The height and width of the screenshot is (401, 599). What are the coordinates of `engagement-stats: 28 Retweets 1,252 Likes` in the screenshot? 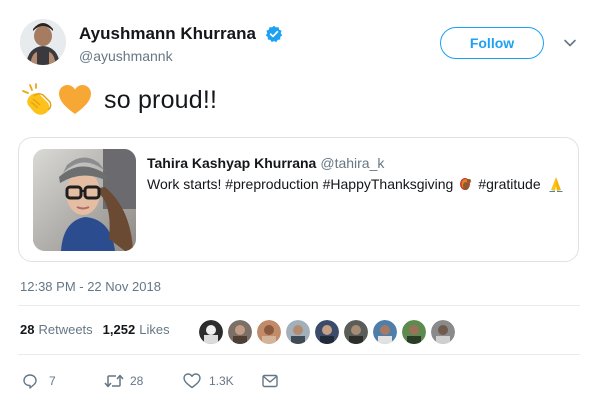 It's located at (95, 329).